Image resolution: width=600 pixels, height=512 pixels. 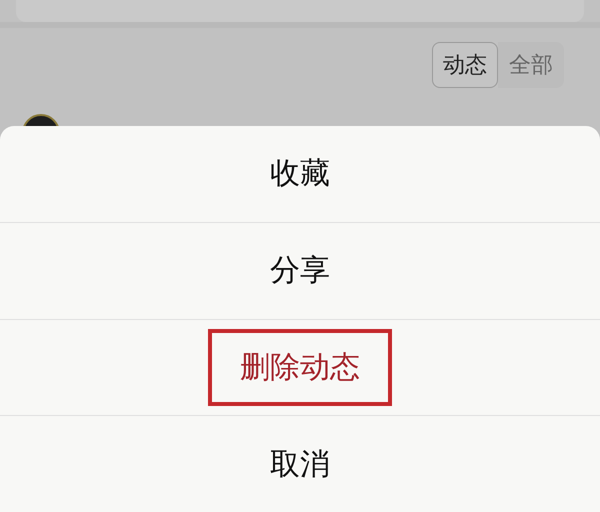 What do you see at coordinates (465, 65) in the screenshot?
I see `filter-tab: 动态` at bounding box center [465, 65].